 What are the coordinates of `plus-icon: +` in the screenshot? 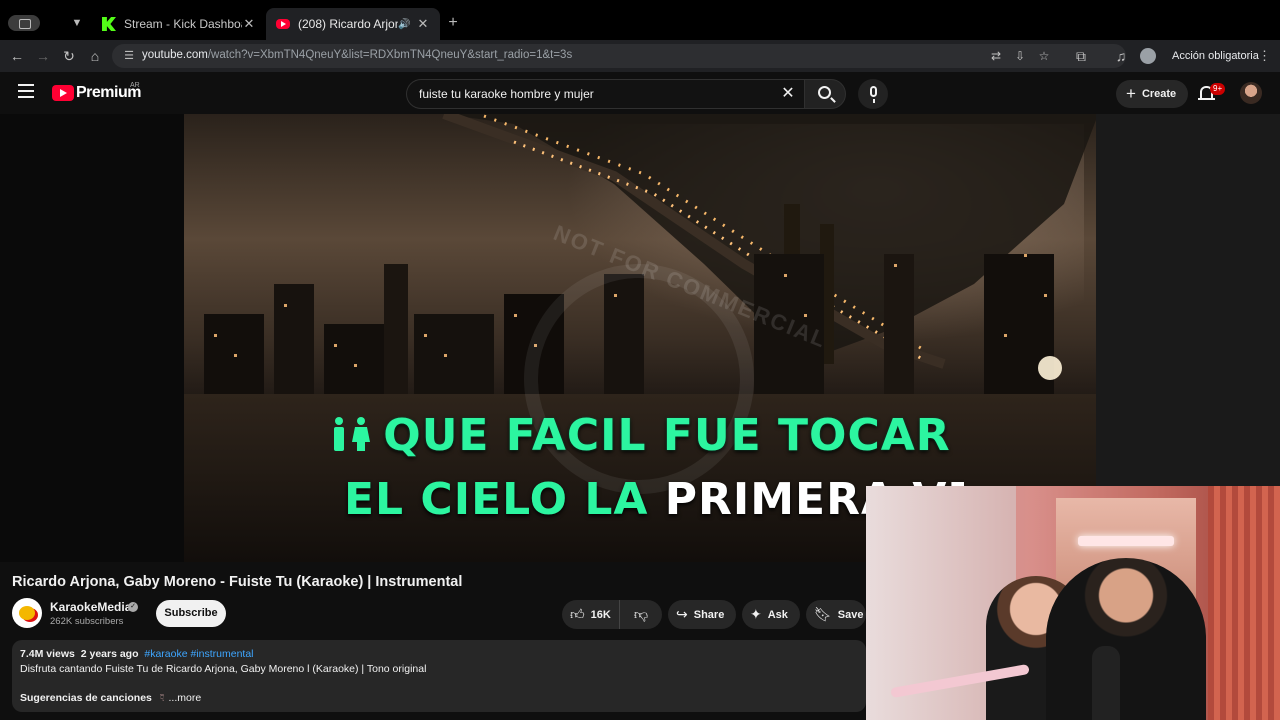 It's located at (1131, 93).